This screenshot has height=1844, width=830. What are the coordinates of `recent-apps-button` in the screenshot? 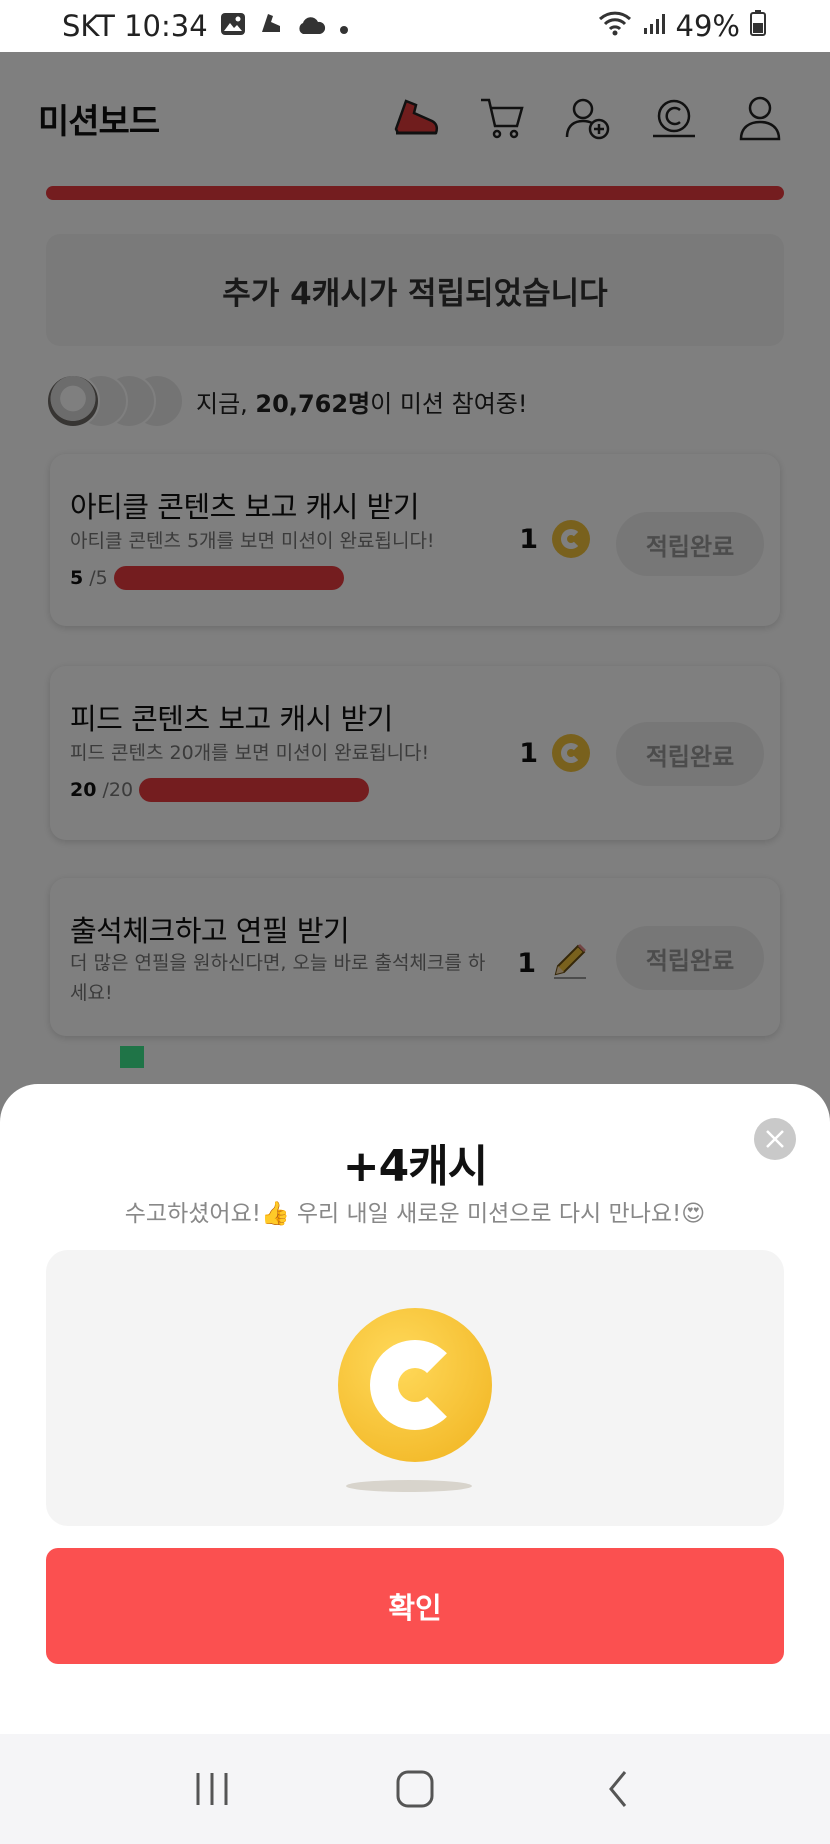 It's located at (212, 1789).